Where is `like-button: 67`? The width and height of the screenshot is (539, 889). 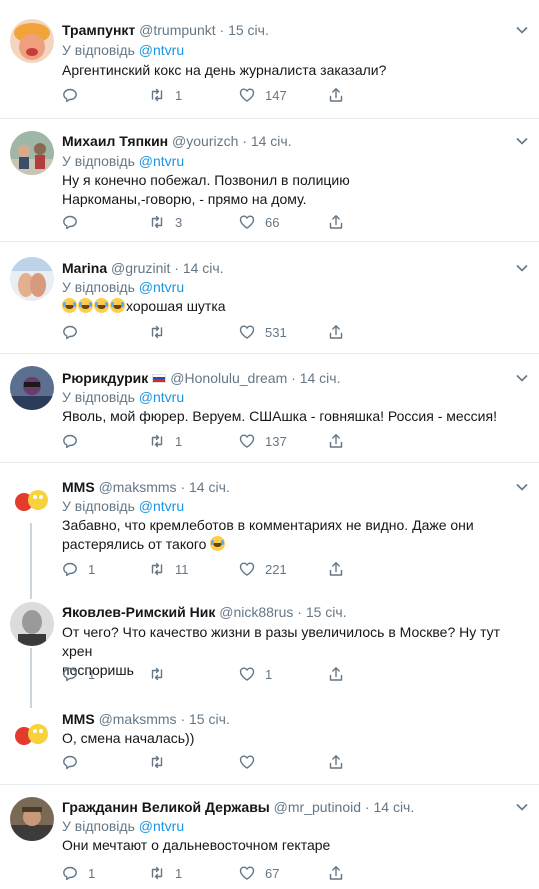 like-button: 67 is located at coordinates (259, 873).